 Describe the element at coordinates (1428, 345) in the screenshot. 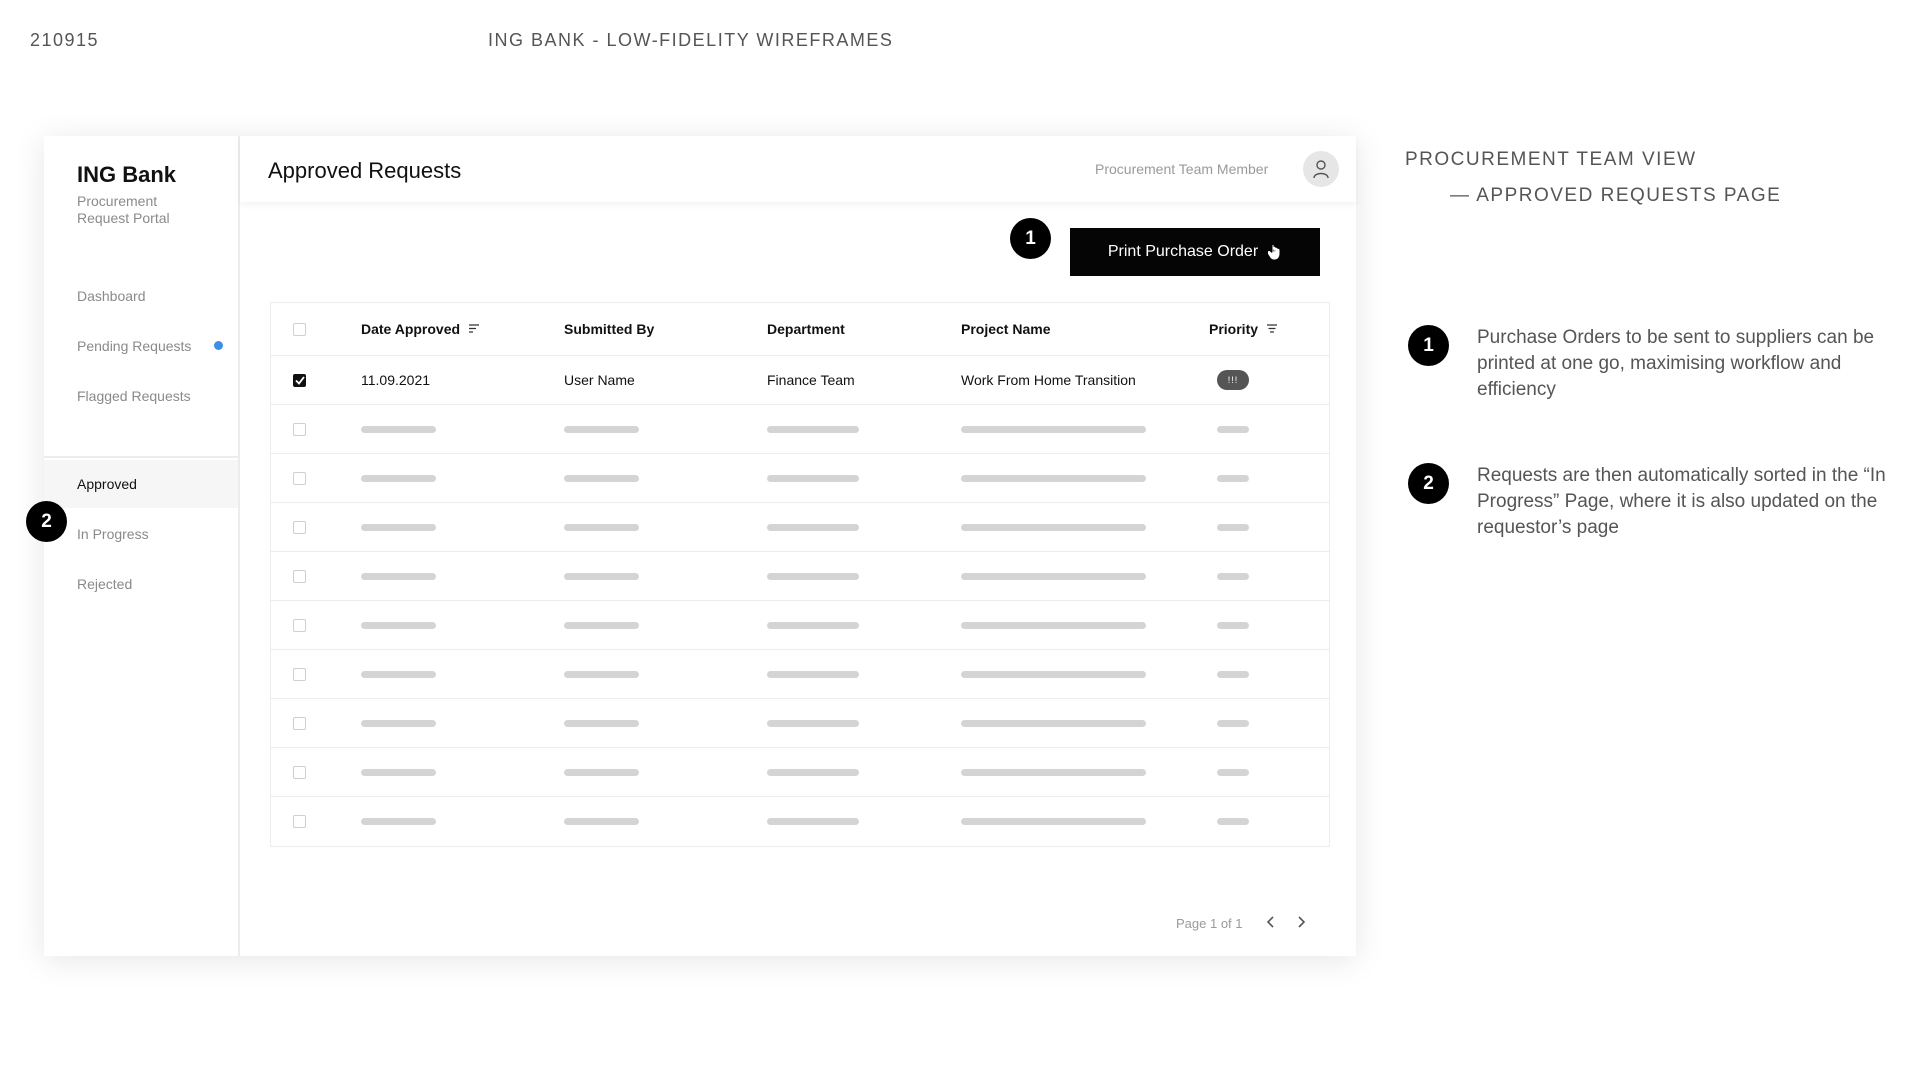

I see `note-badge-1: 1` at that location.